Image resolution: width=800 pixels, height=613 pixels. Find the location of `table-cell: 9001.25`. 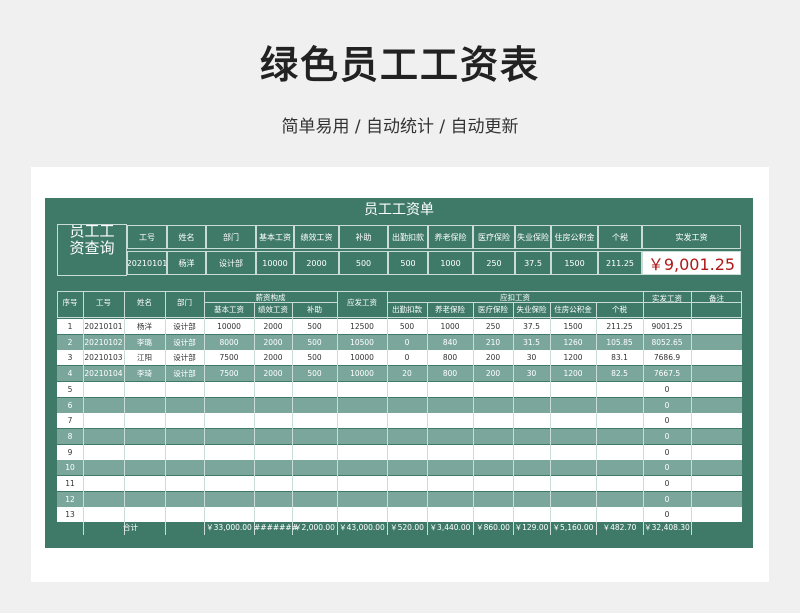

table-cell: 9001.25 is located at coordinates (667, 326).